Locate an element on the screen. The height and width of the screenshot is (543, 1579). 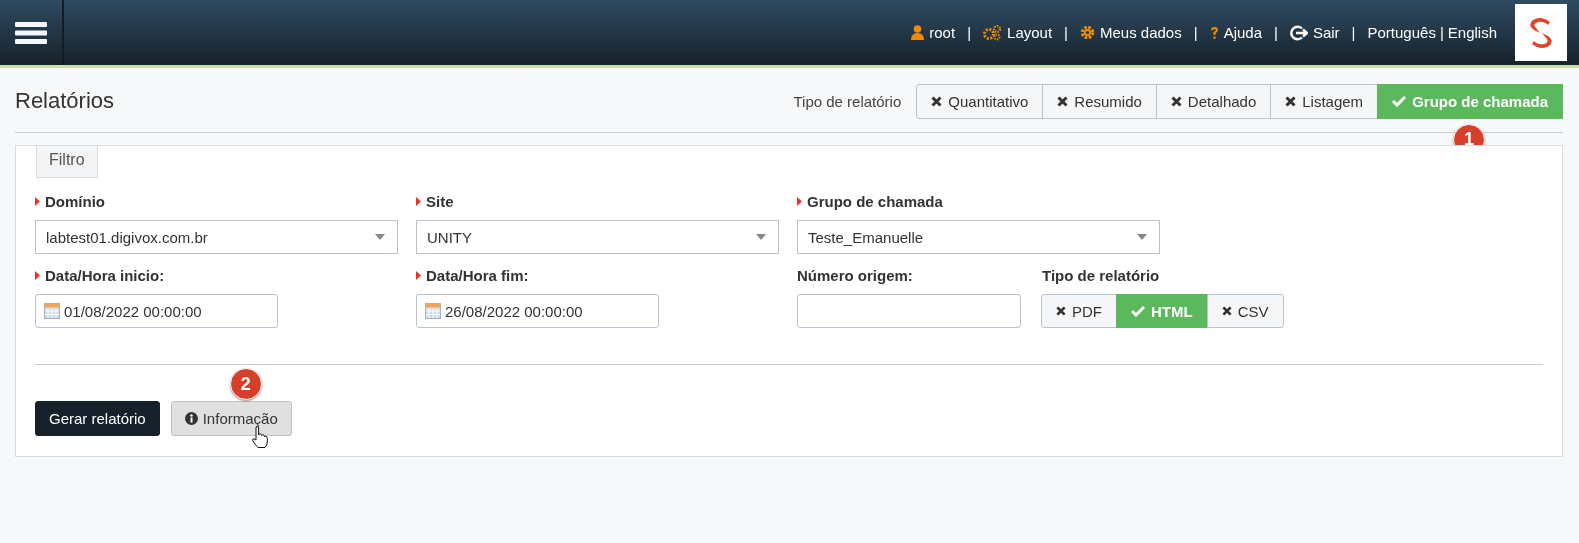
gears-icon is located at coordinates (993, 32).